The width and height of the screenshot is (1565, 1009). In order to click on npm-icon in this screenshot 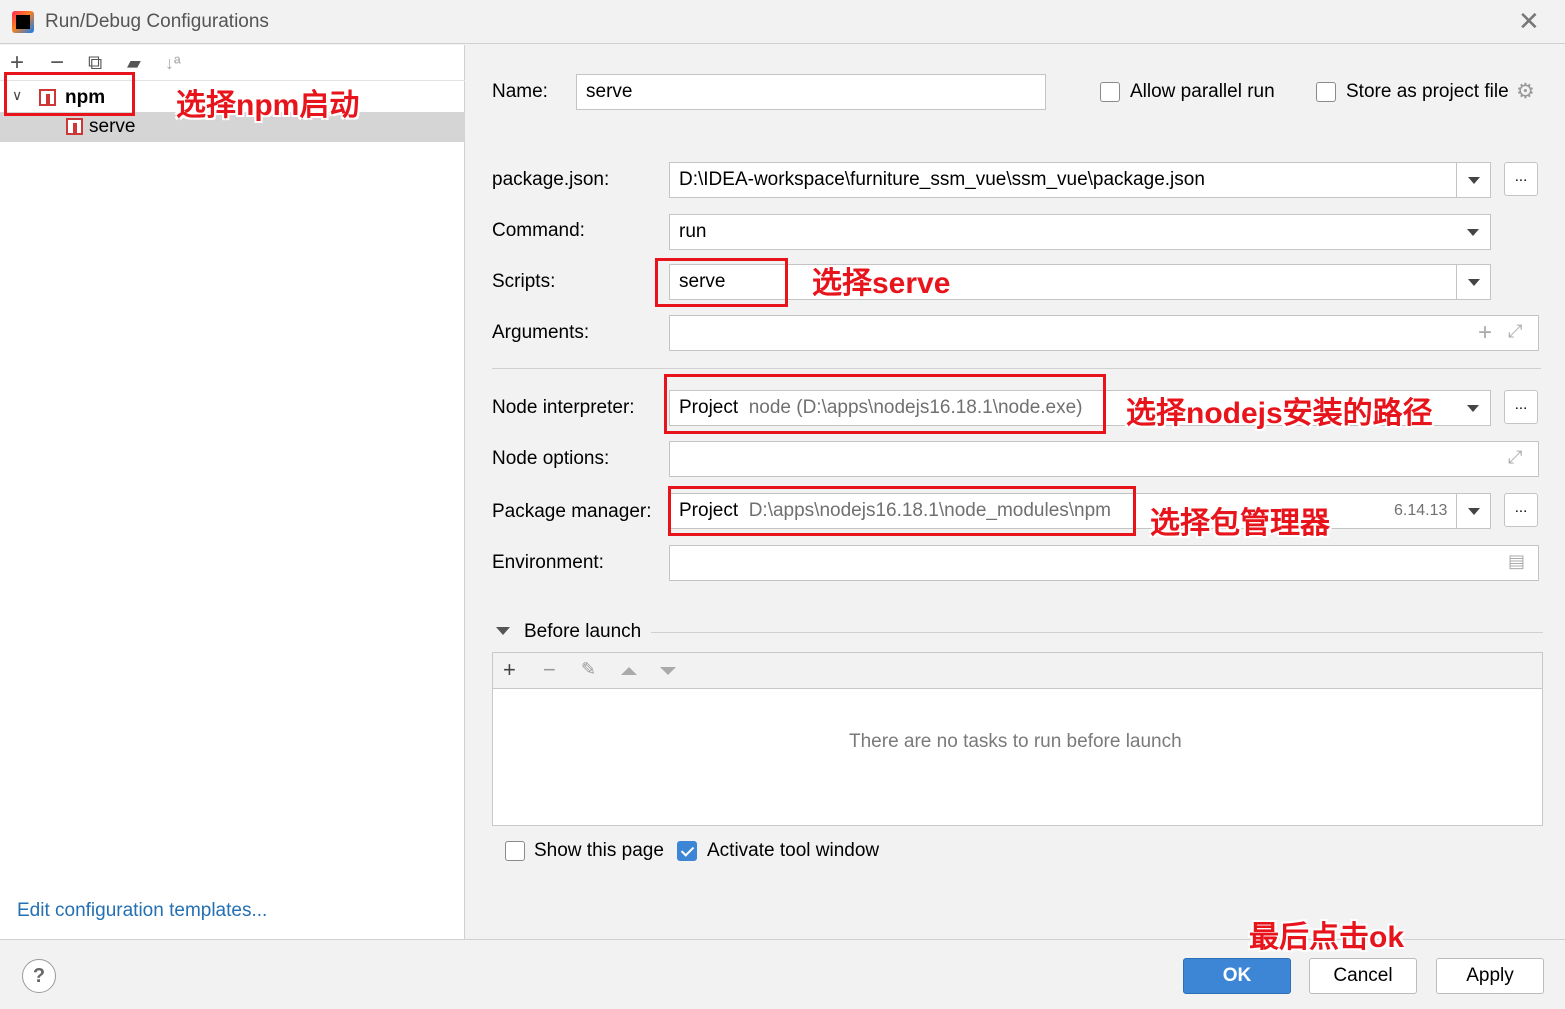, I will do `click(74, 126)`.